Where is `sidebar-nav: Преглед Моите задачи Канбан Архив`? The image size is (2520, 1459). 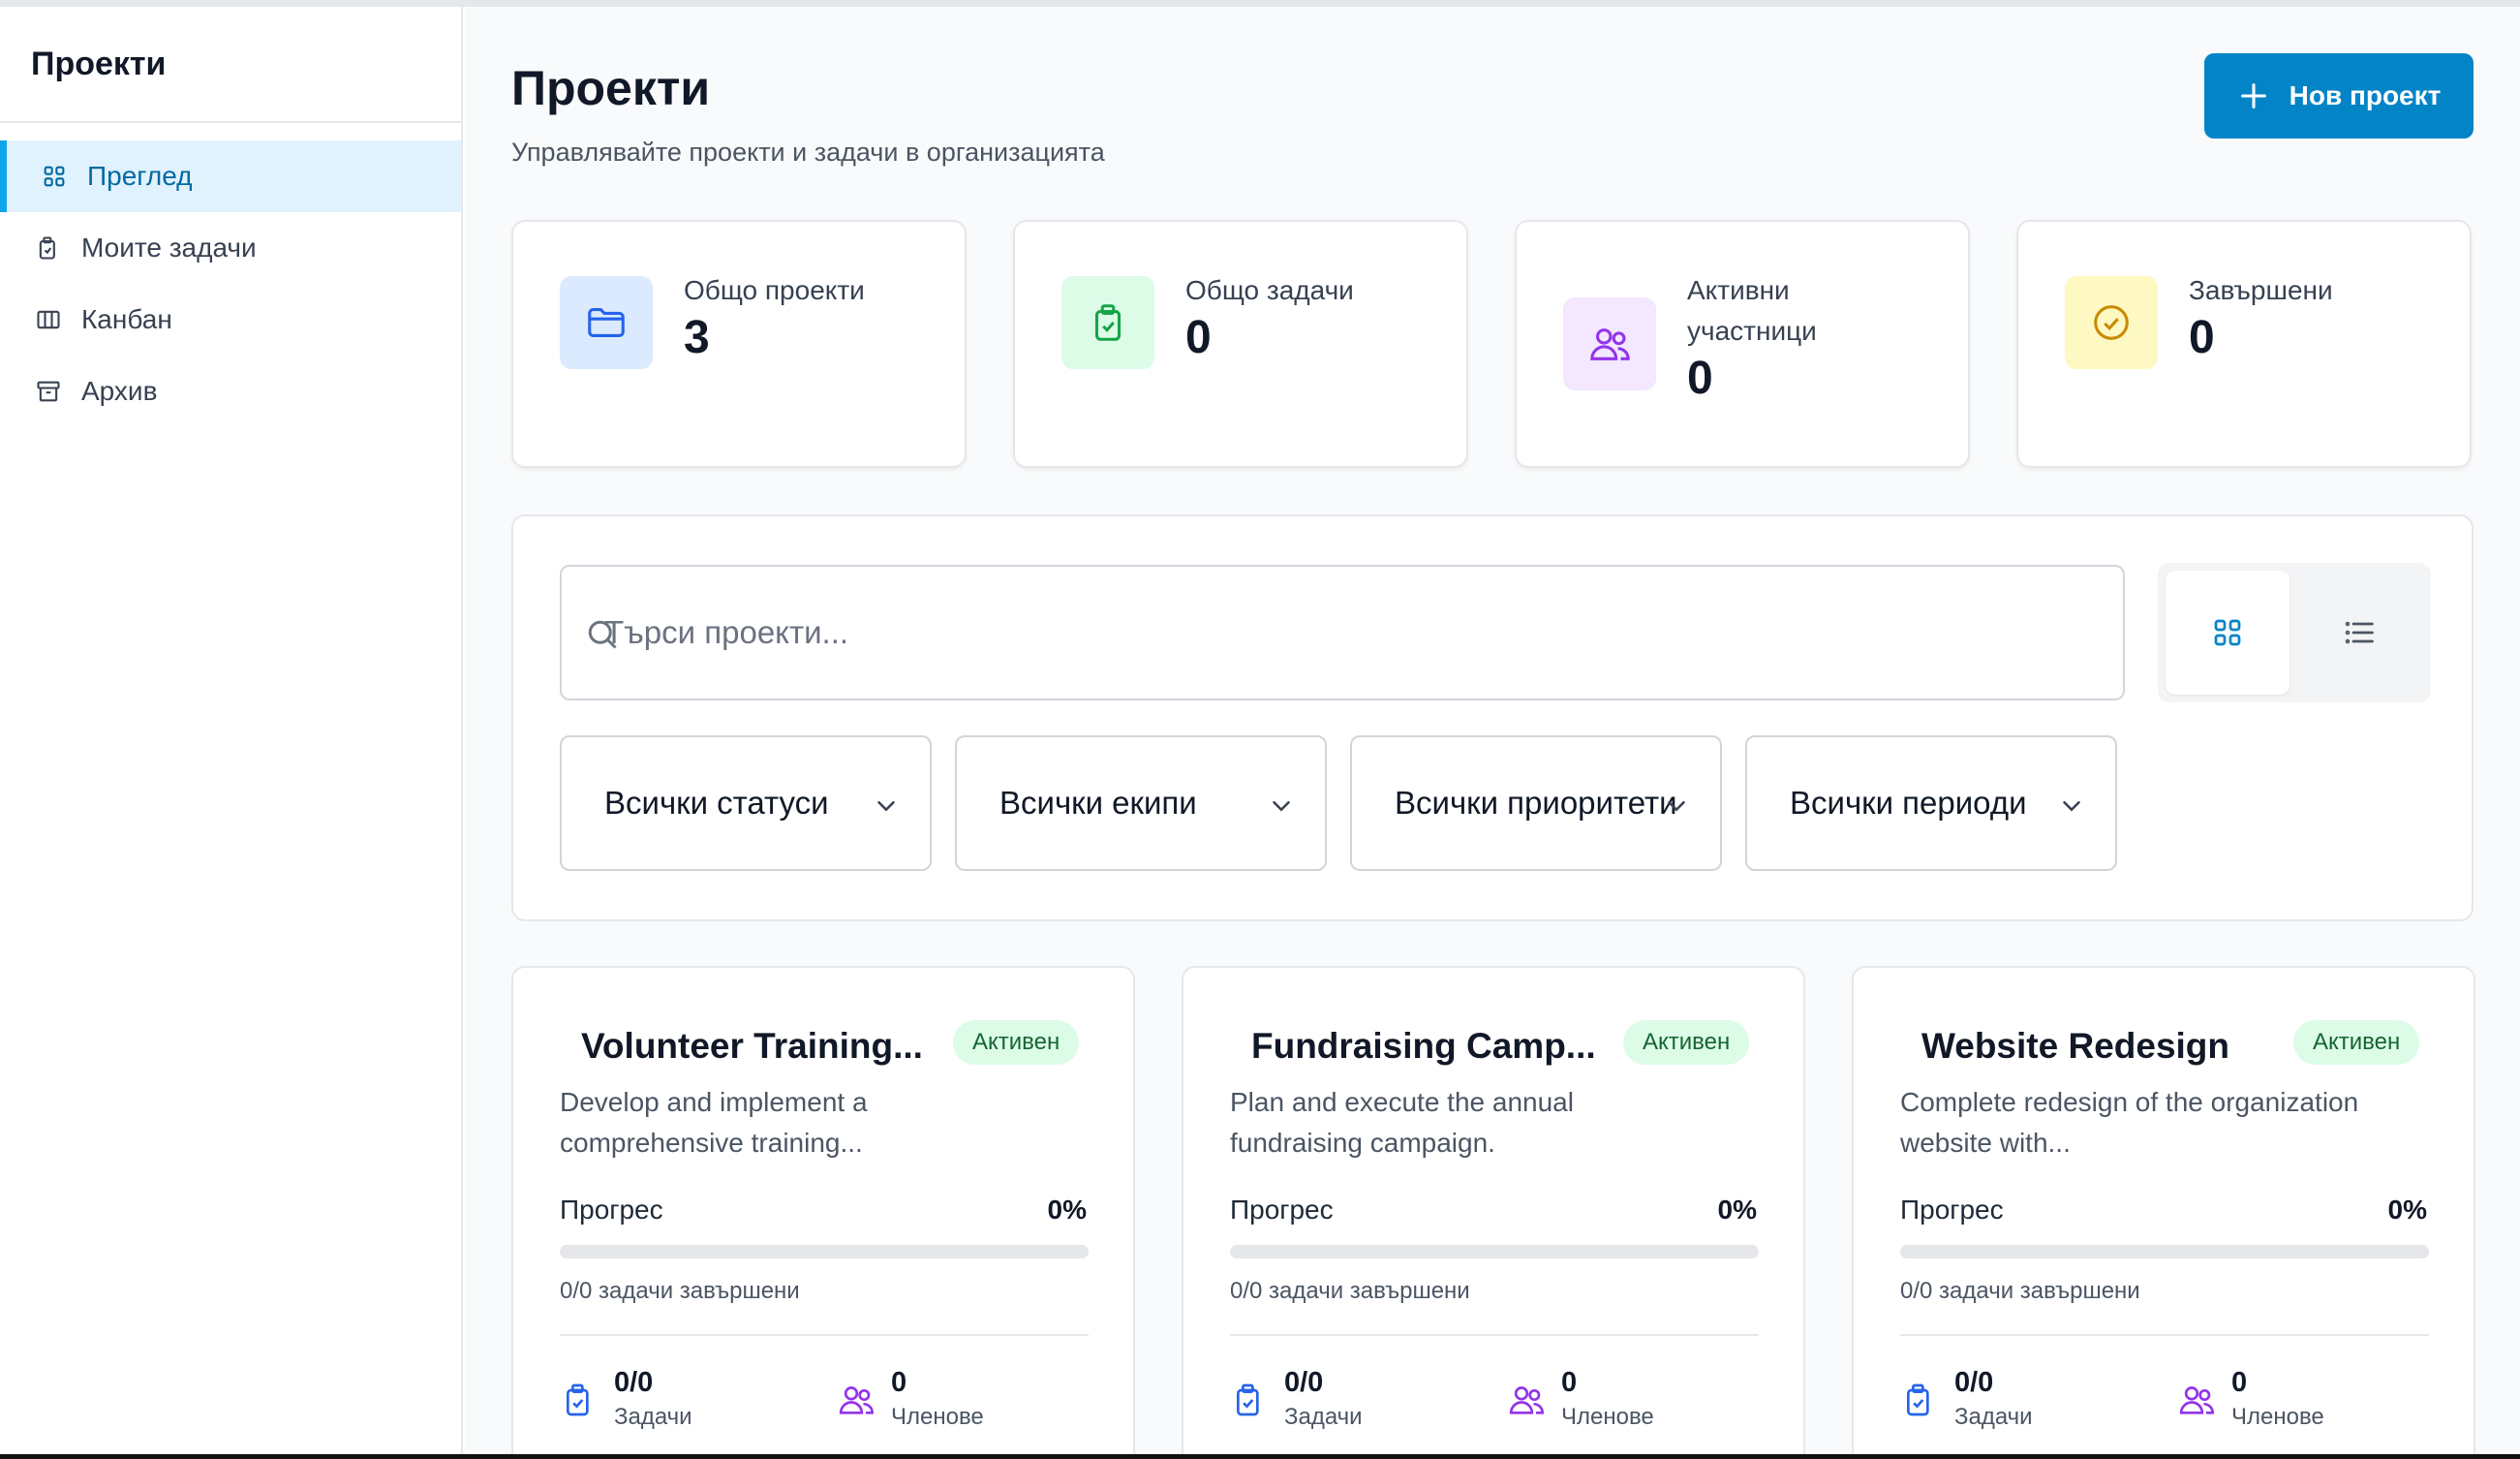 sidebar-nav: Преглед Моите задачи Канбан Архив is located at coordinates (231, 284).